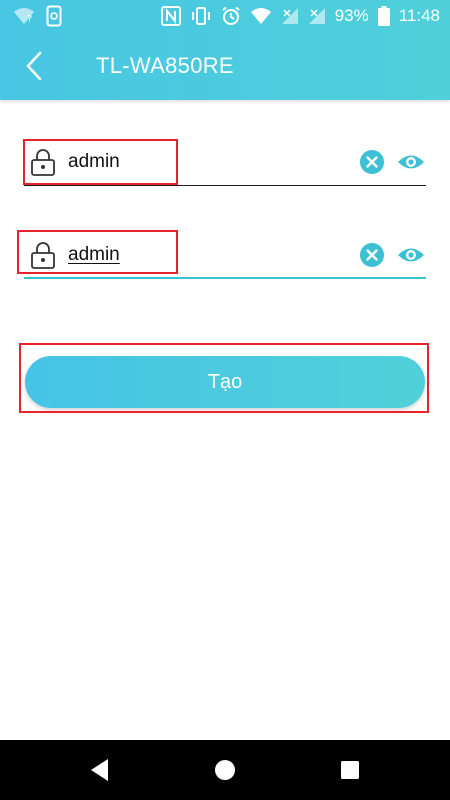 This screenshot has height=800, width=450. What do you see at coordinates (100, 162) in the screenshot?
I see `highlight-box-password` at bounding box center [100, 162].